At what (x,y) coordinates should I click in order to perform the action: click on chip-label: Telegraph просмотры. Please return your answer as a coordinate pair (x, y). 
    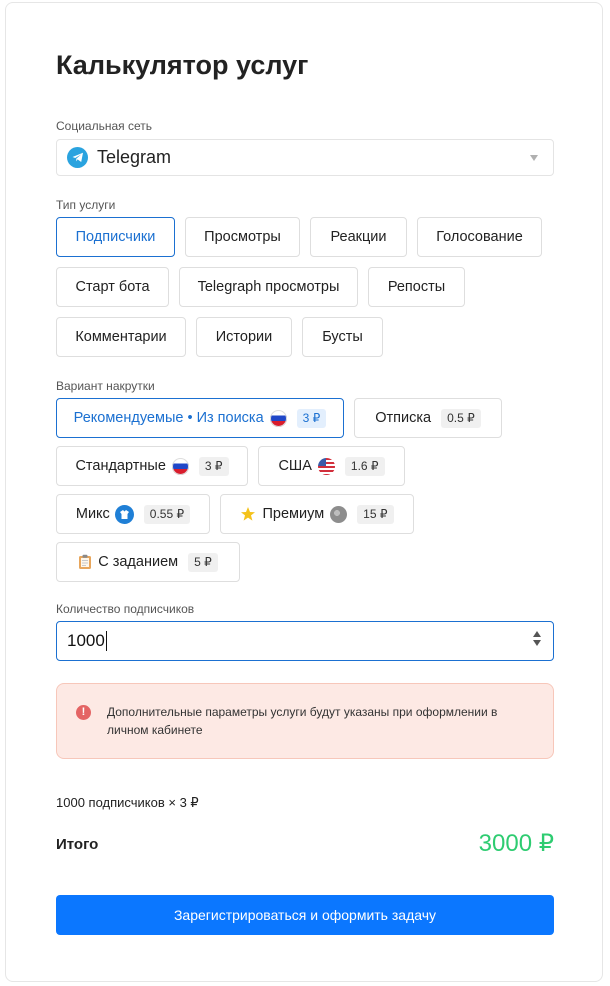
    Looking at the image, I should click on (268, 287).